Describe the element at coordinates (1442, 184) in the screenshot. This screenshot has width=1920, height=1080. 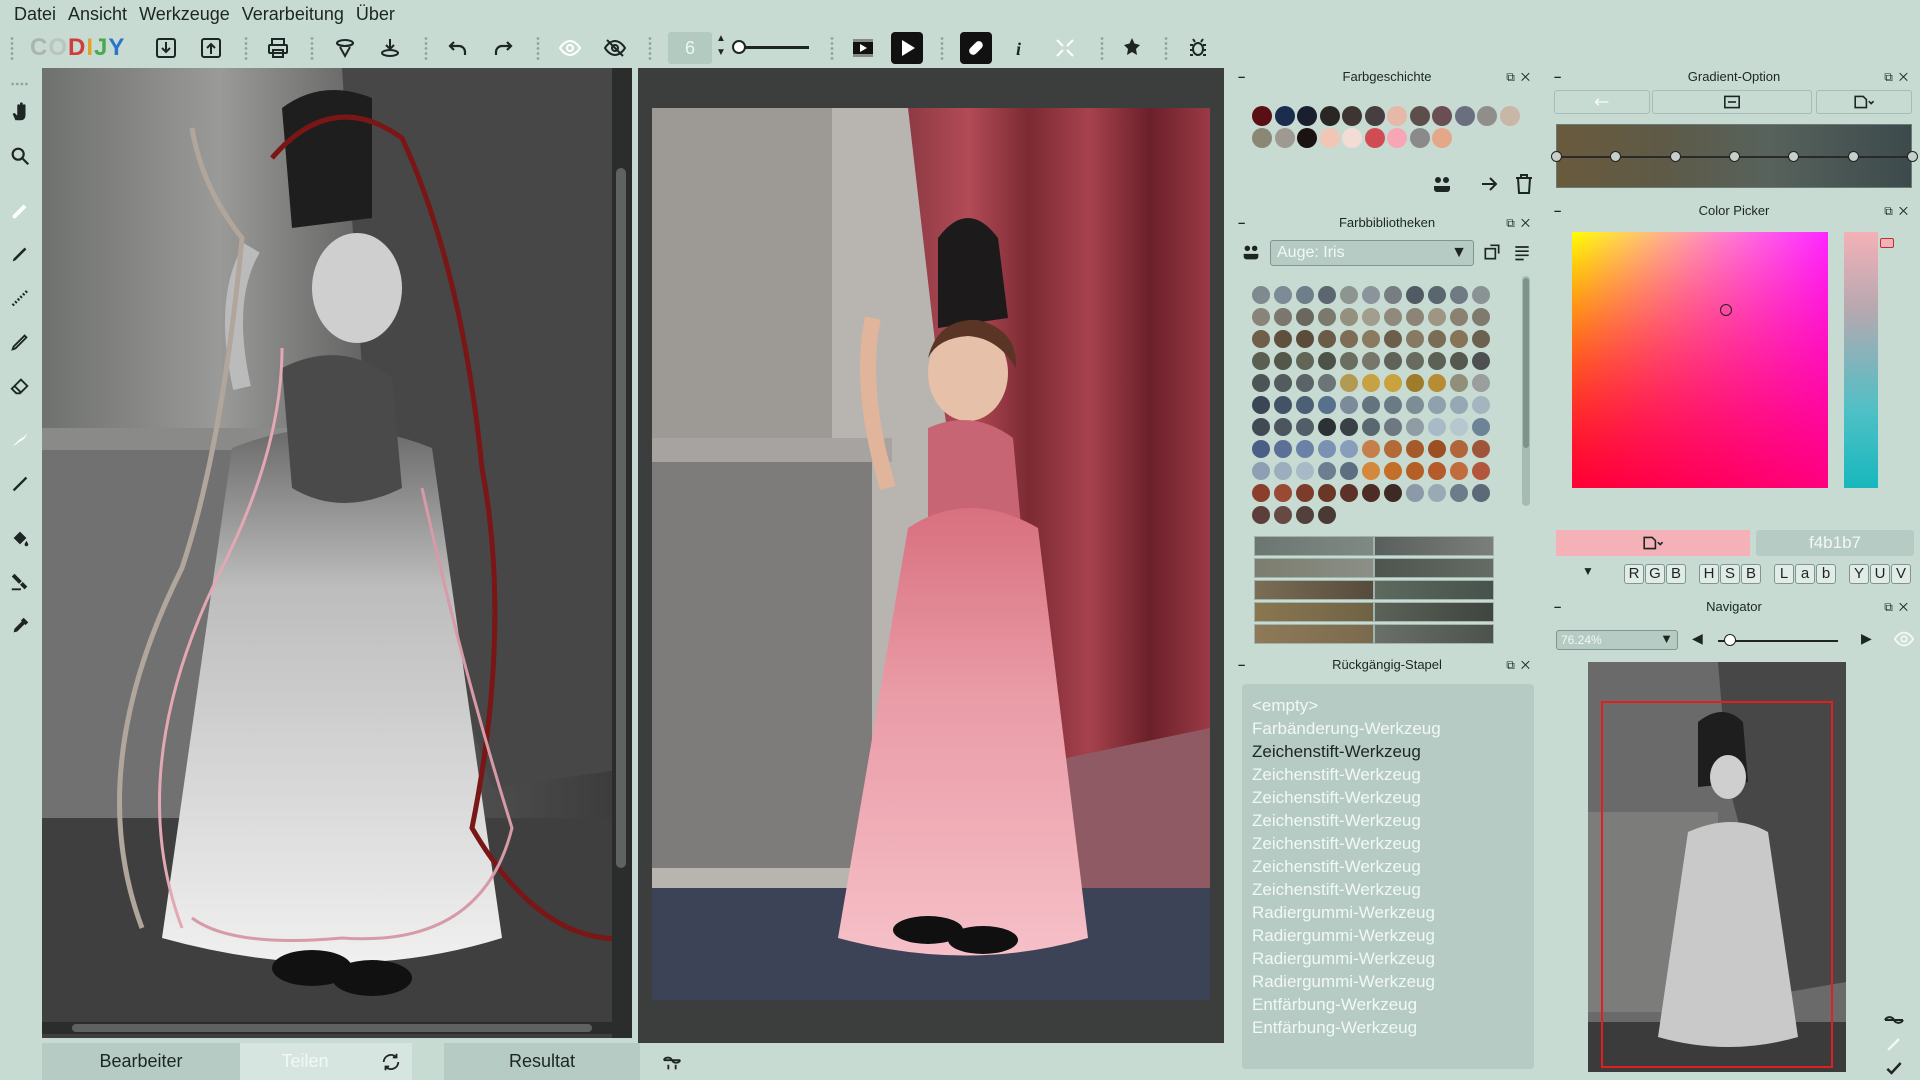
I see `palette-icon` at that location.